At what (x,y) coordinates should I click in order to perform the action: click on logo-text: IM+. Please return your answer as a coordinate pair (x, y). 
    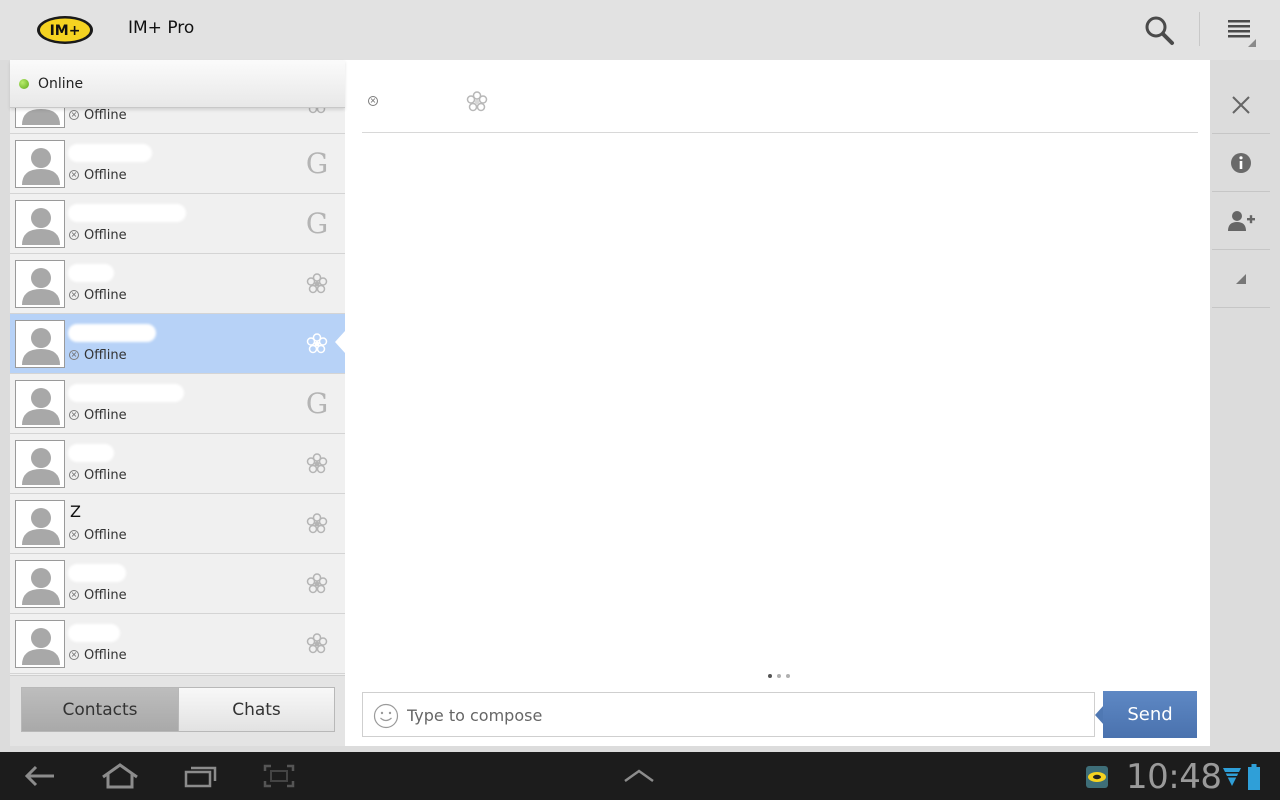
    Looking at the image, I should click on (65, 31).